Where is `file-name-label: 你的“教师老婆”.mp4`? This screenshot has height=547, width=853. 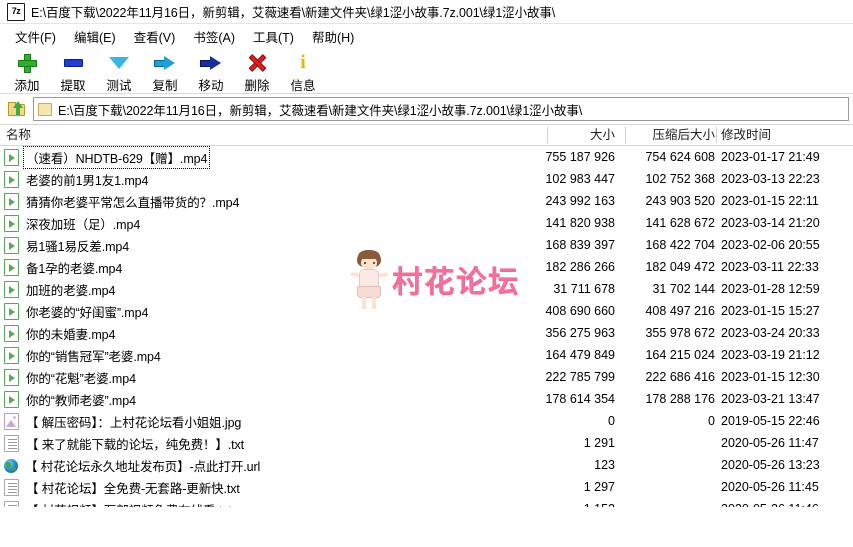 file-name-label: 你的“教师老婆”.mp4 is located at coordinates (81, 400).